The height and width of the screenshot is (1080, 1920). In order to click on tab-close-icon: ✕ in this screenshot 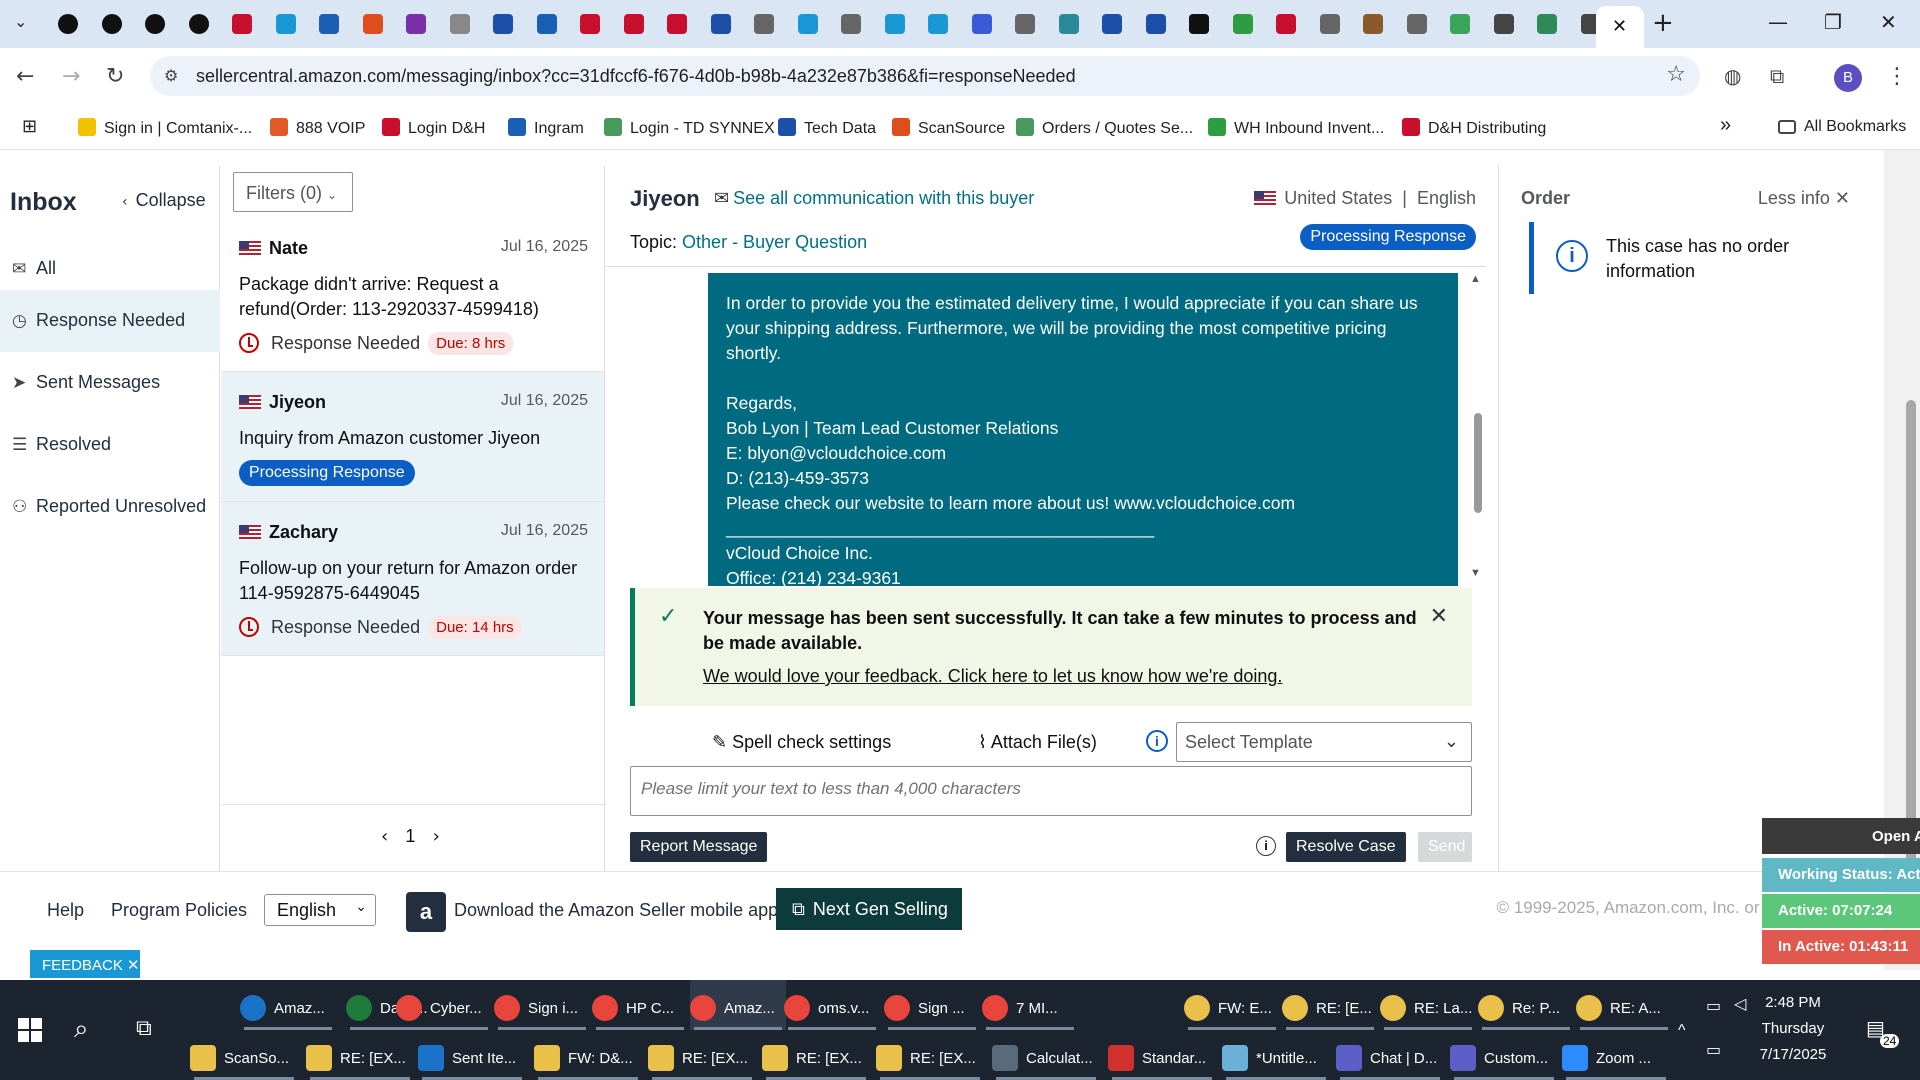, I will do `click(1619, 26)`.